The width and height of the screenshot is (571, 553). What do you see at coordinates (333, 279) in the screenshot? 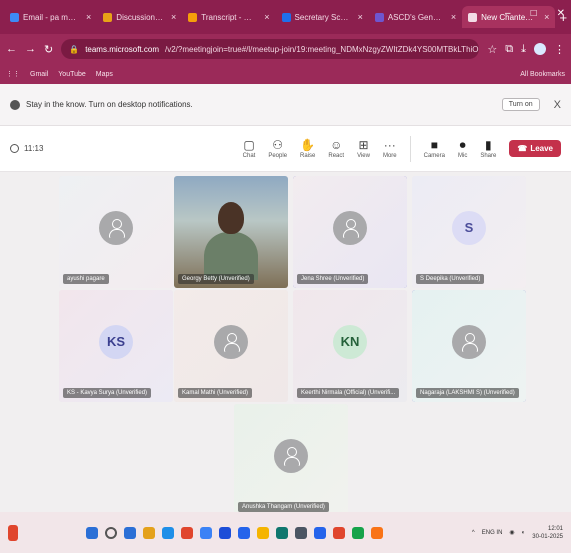
I see `participant-name: Jena Shree (Unverified)` at bounding box center [333, 279].